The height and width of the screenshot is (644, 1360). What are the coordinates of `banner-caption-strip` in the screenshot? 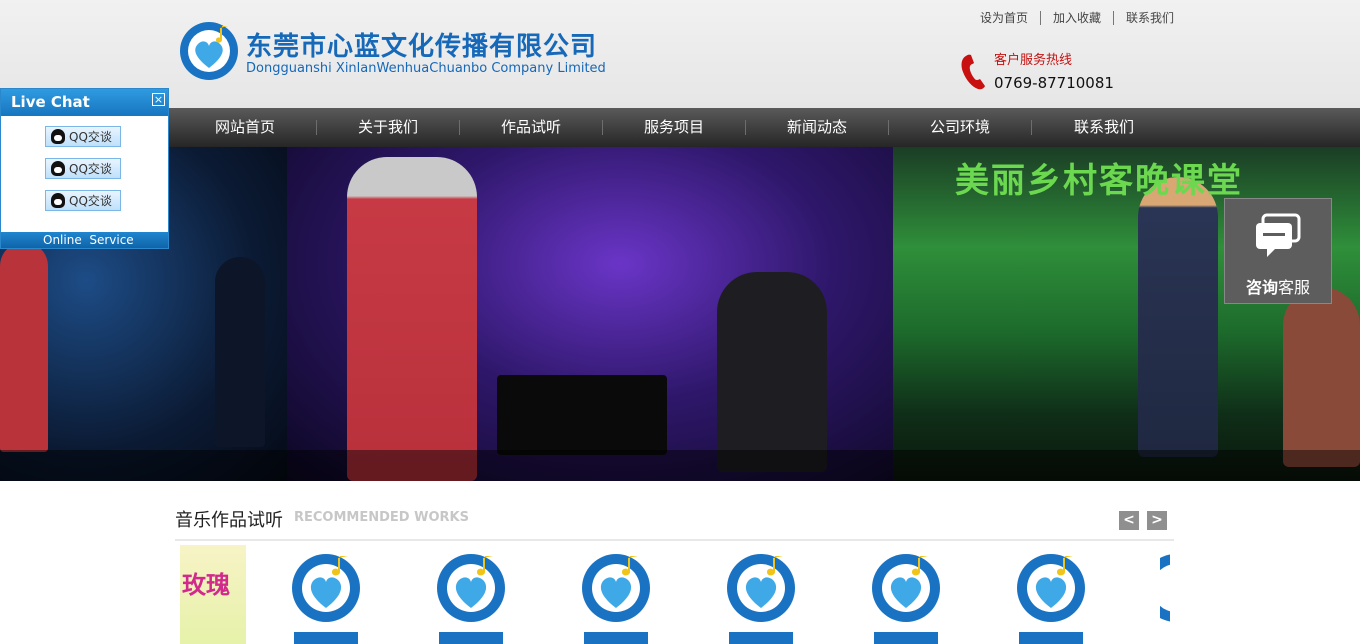 It's located at (680, 465).